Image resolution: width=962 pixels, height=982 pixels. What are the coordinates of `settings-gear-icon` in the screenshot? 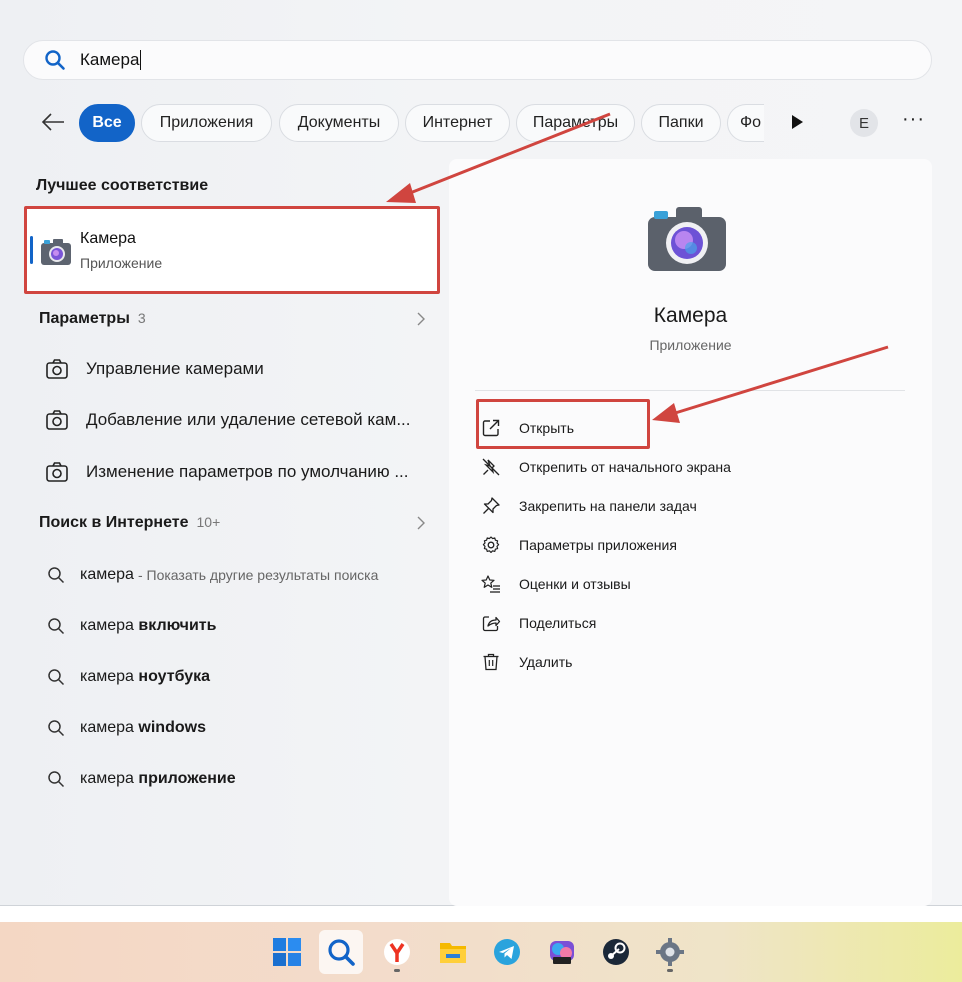 It's located at (670, 952).